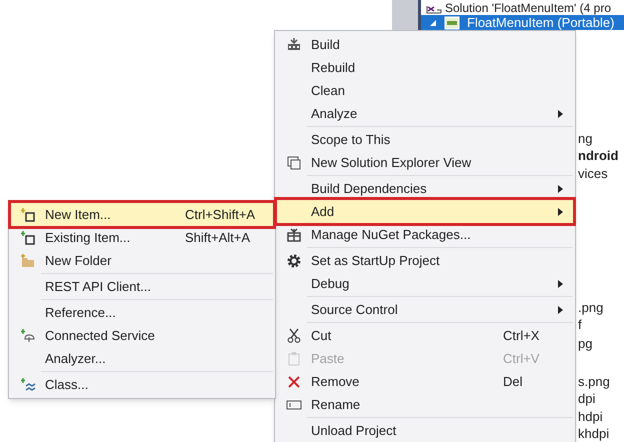 This screenshot has width=624, height=442. Describe the element at coordinates (425, 283) in the screenshot. I see `menu-item: Debug` at that location.